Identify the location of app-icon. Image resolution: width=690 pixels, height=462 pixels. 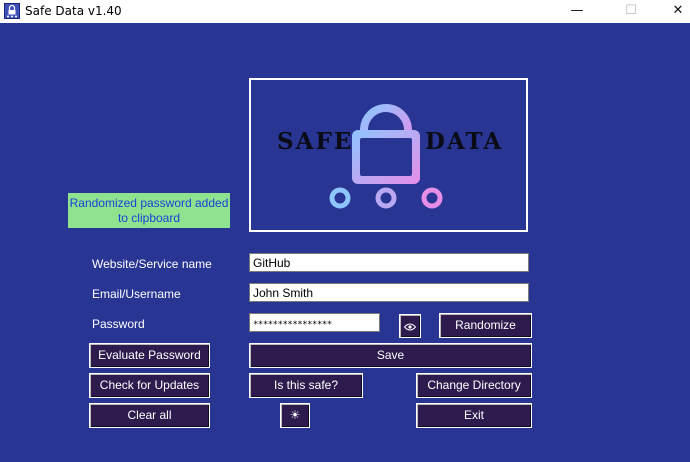
(12, 11).